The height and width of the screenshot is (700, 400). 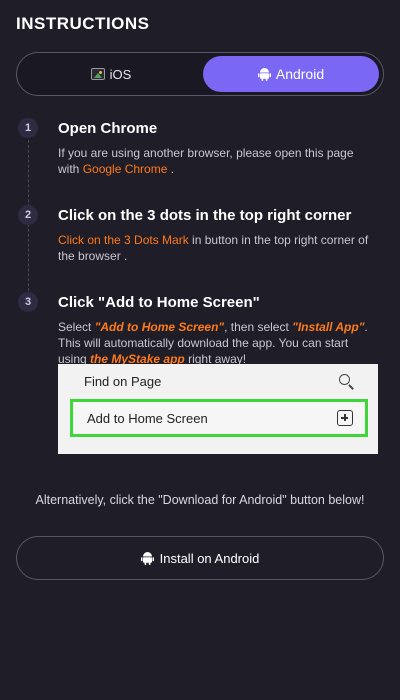 I want to click on install-button-label: Install on Android, so click(x=209, y=558).